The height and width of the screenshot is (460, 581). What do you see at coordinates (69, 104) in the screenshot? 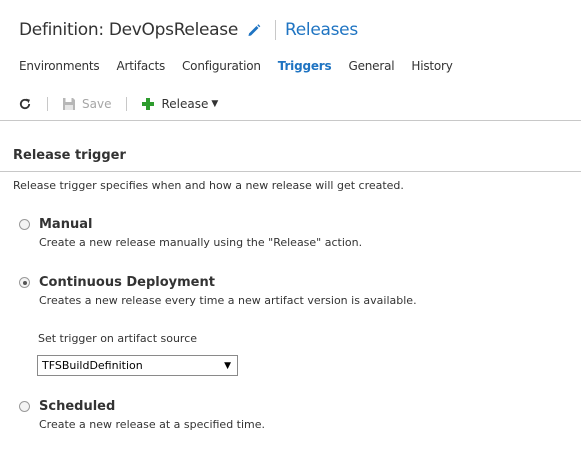
I see `save-disk-icon` at bounding box center [69, 104].